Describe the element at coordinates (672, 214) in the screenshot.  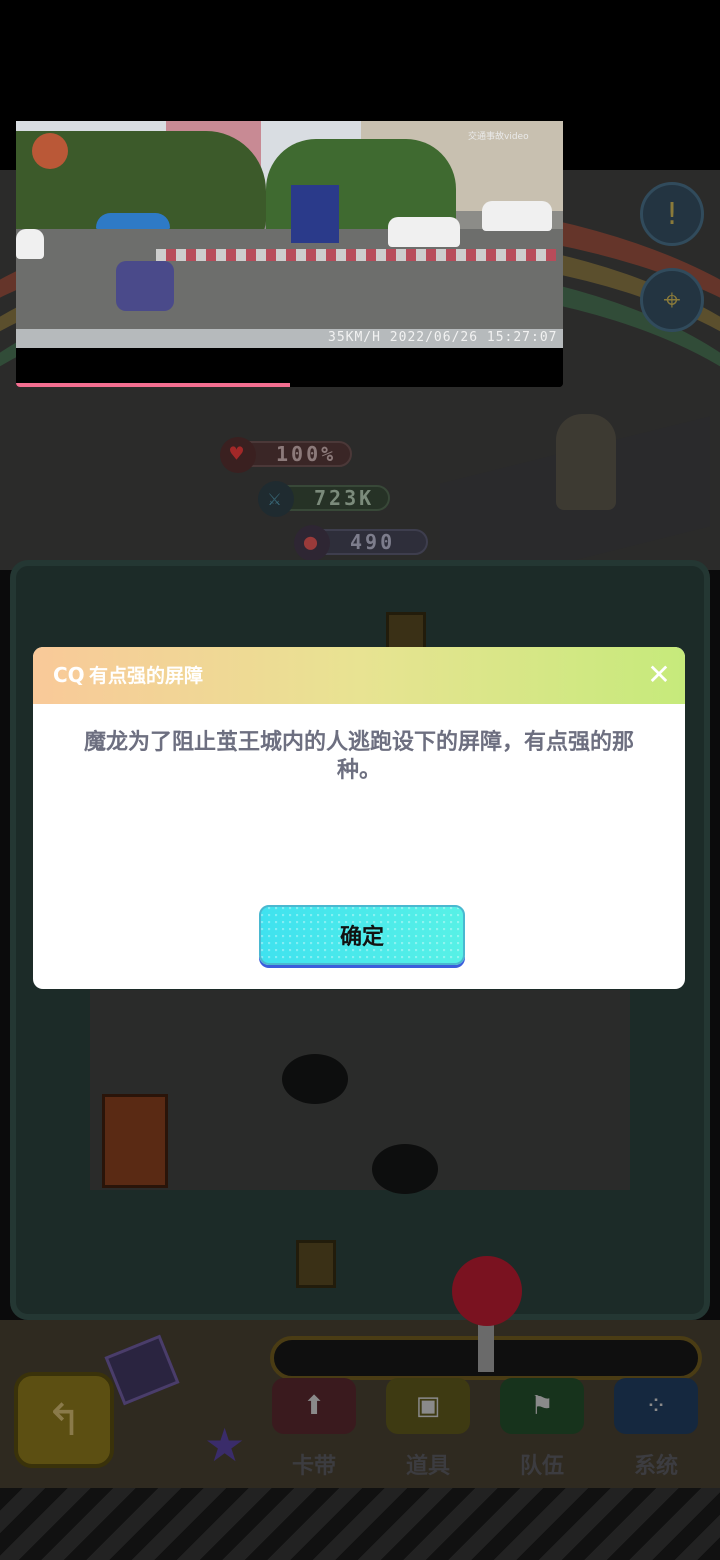
I see `quest-icon: !` at that location.